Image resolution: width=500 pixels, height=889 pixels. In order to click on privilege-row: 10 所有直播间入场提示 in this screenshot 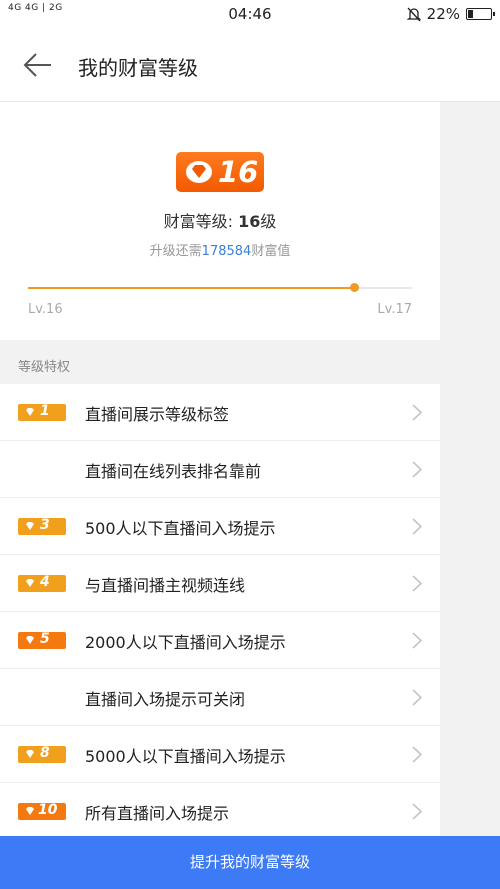, I will do `click(220, 811)`.